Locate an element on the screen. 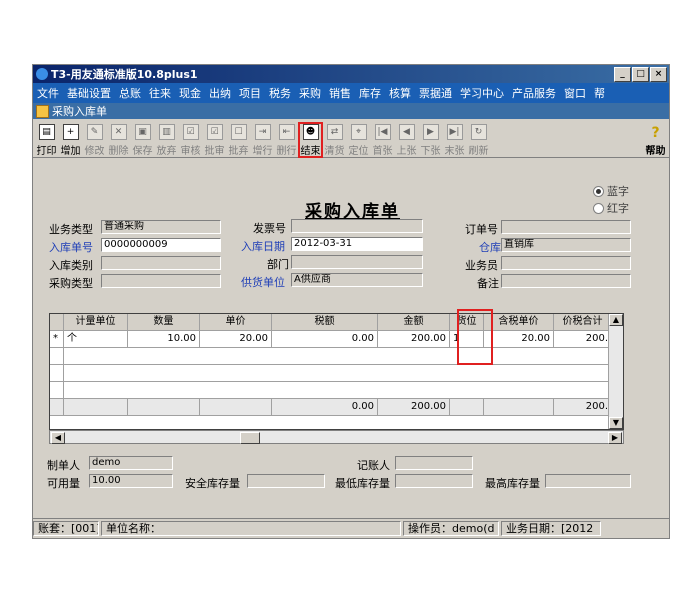 The width and height of the screenshot is (700, 600). radio-red-dot is located at coordinates (598, 208).